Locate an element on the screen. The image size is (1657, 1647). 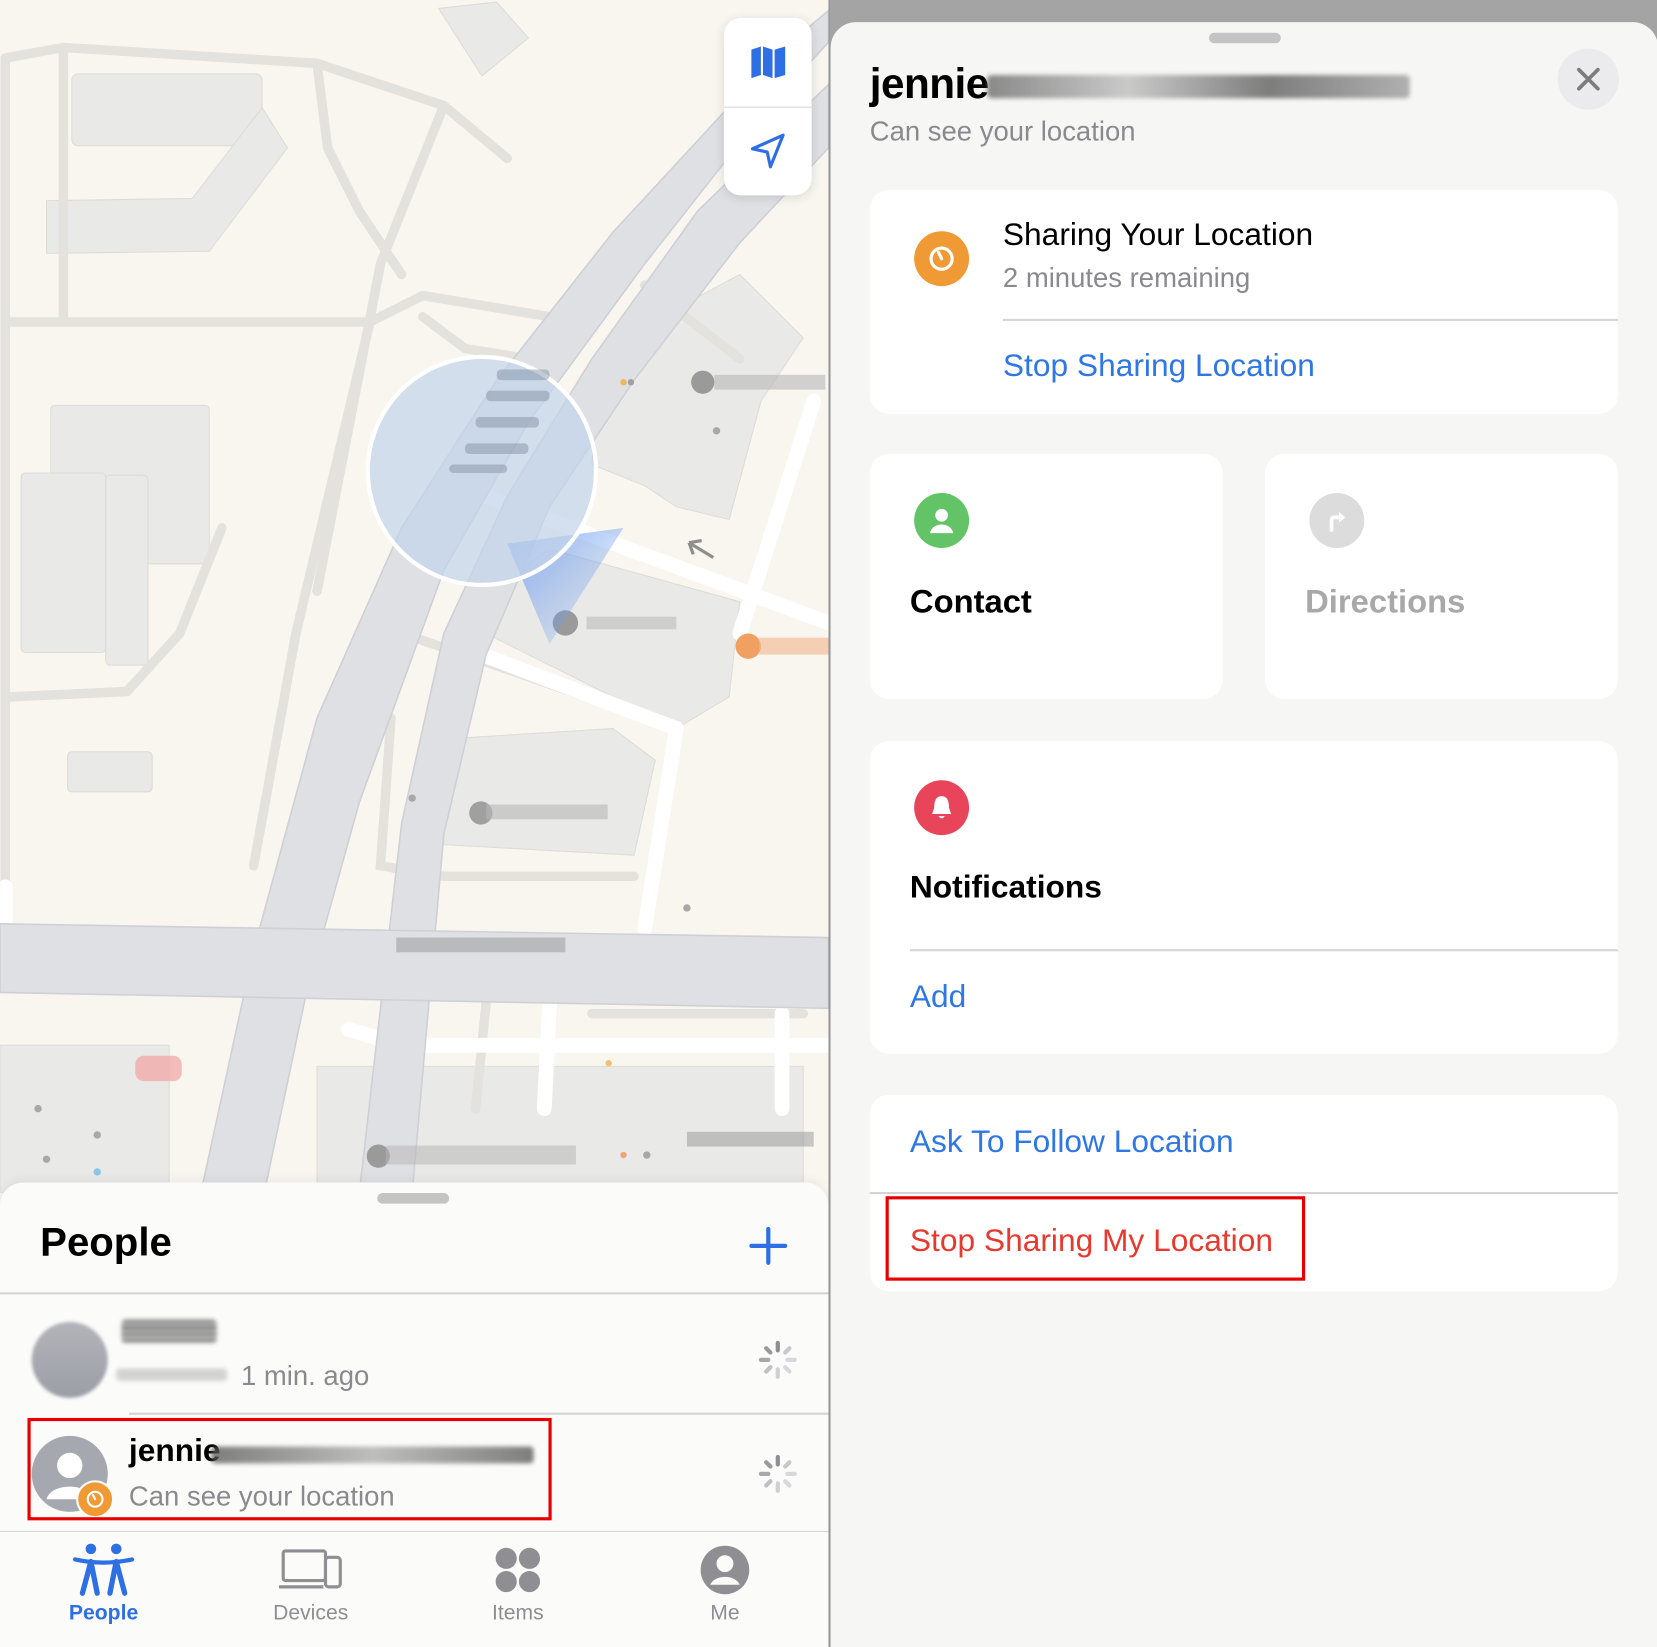
detail-subtitle: Can see your location is located at coordinates (1002, 131).